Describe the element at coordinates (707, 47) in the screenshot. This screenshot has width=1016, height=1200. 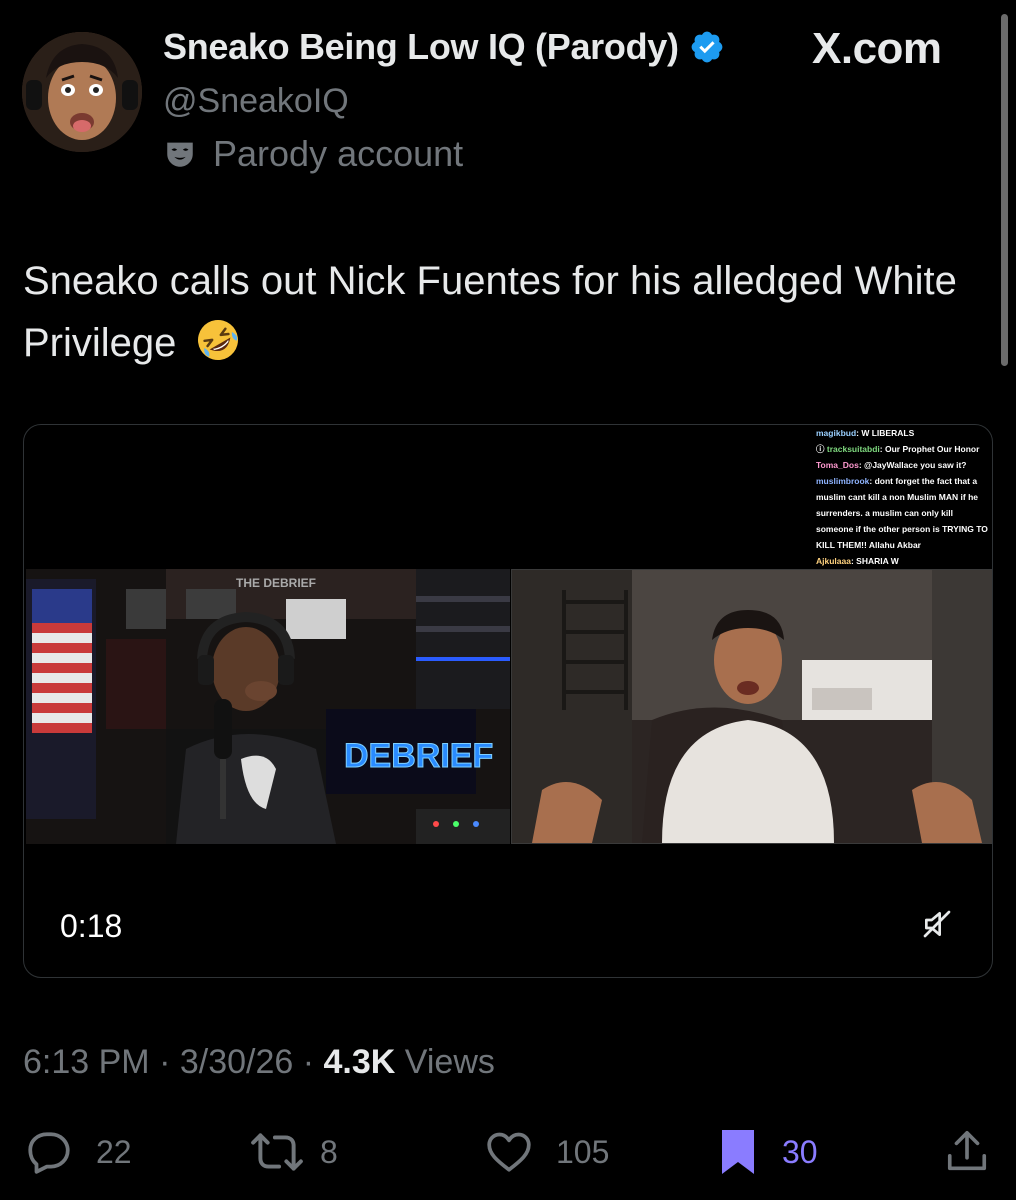
I see `verified-badge-icon` at that location.